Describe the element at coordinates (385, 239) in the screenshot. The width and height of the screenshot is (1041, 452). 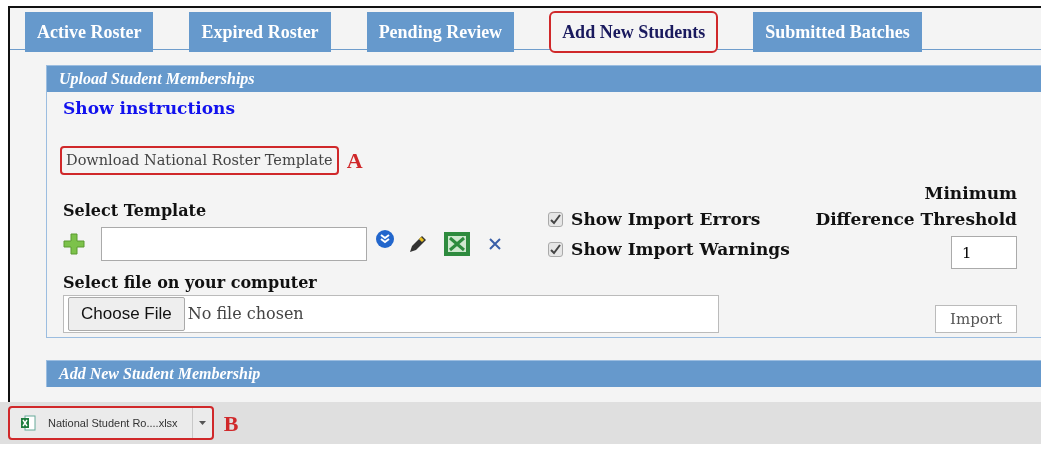
I see `expand-icon` at that location.